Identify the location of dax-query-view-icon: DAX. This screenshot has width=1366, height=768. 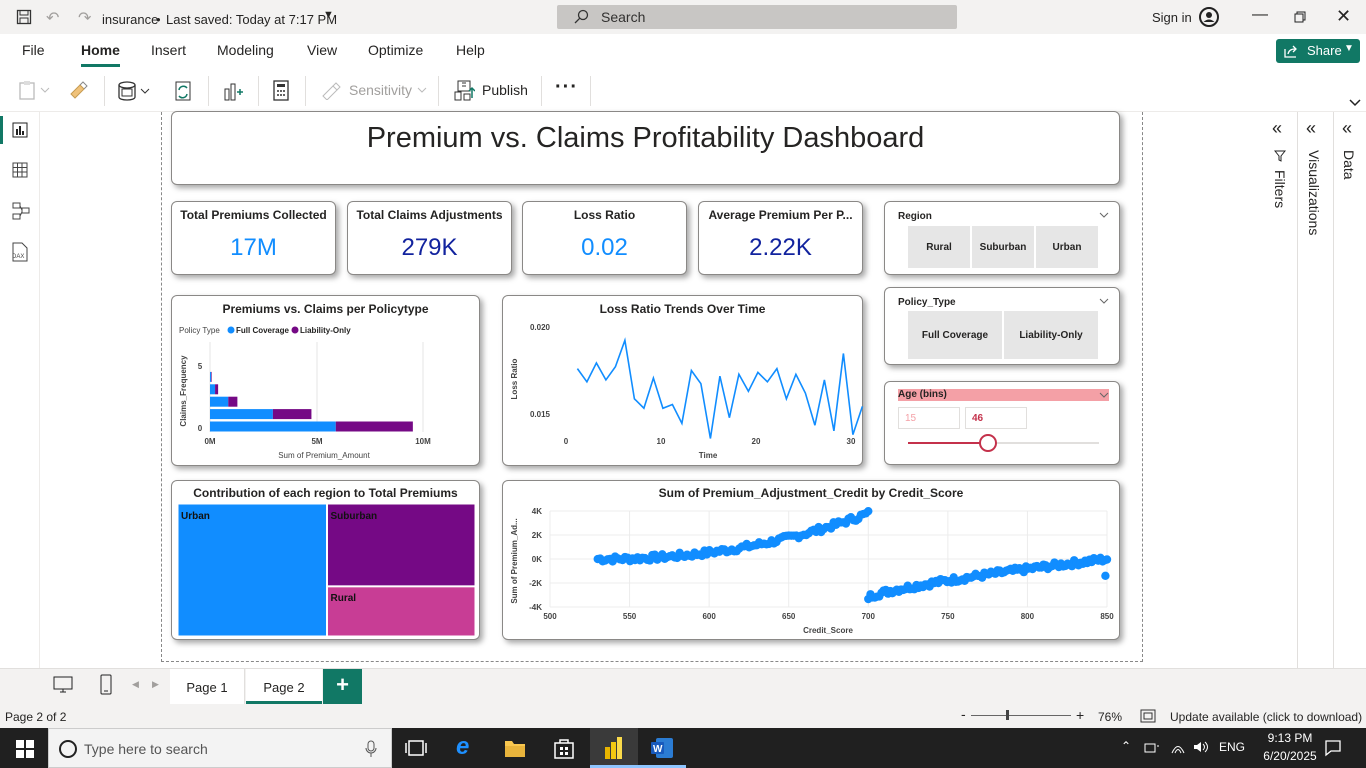
(20, 252).